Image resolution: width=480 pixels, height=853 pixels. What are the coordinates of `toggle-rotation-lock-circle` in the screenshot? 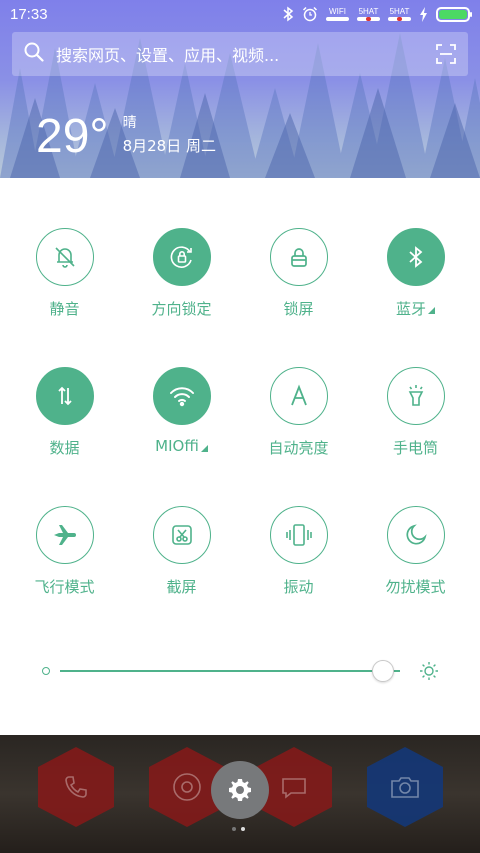 It's located at (181, 257).